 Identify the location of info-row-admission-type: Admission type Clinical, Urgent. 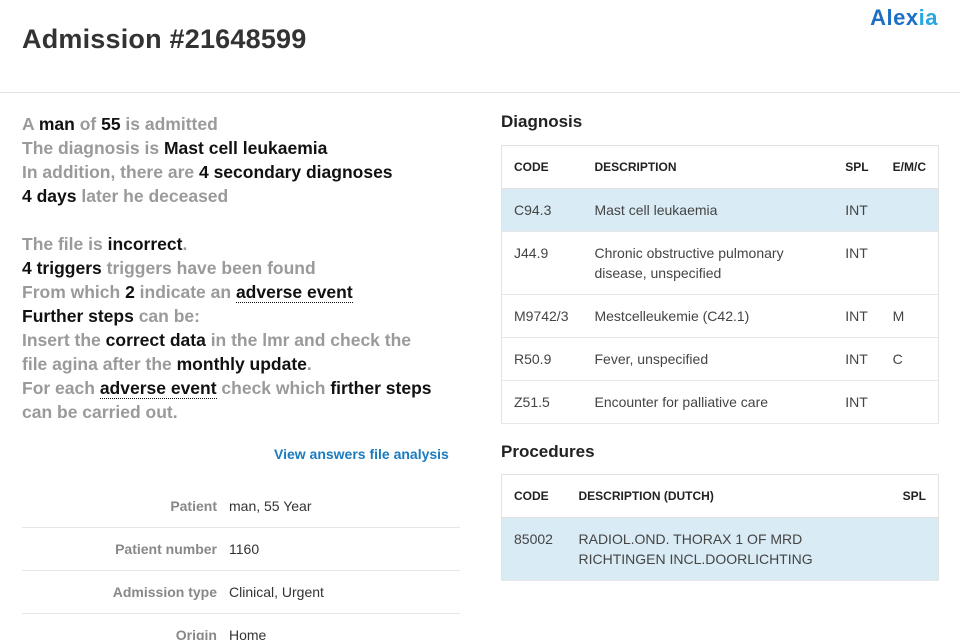
(241, 592).